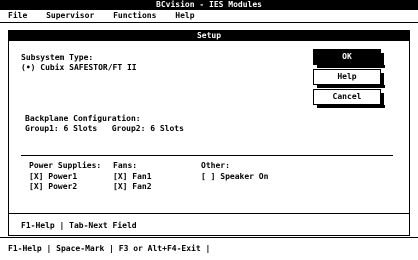 Image resolution: width=418 pixels, height=260 pixels. I want to click on power-supplies-label: Power Supplies:, so click(65, 165).